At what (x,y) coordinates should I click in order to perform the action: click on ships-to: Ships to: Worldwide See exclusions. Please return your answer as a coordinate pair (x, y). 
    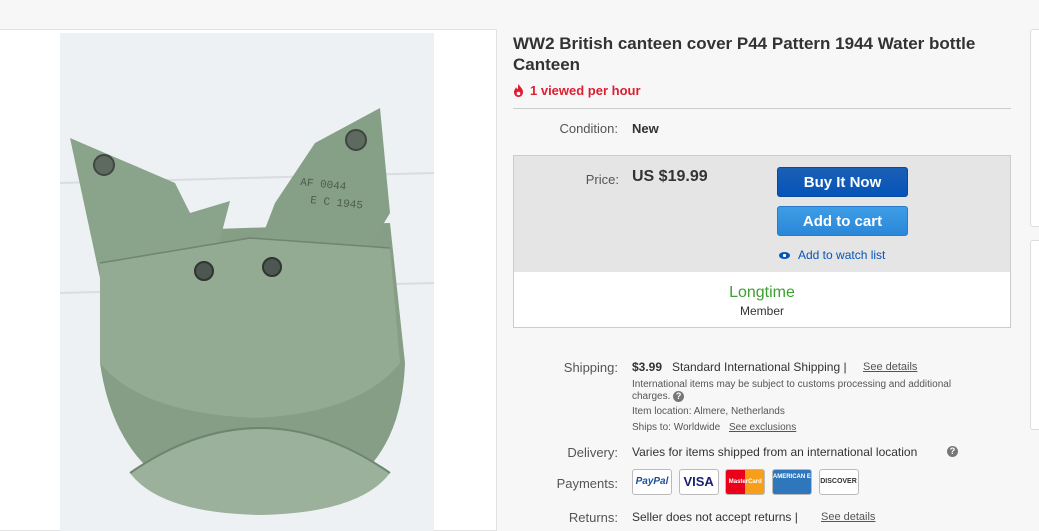
    Looking at the image, I should click on (714, 427).